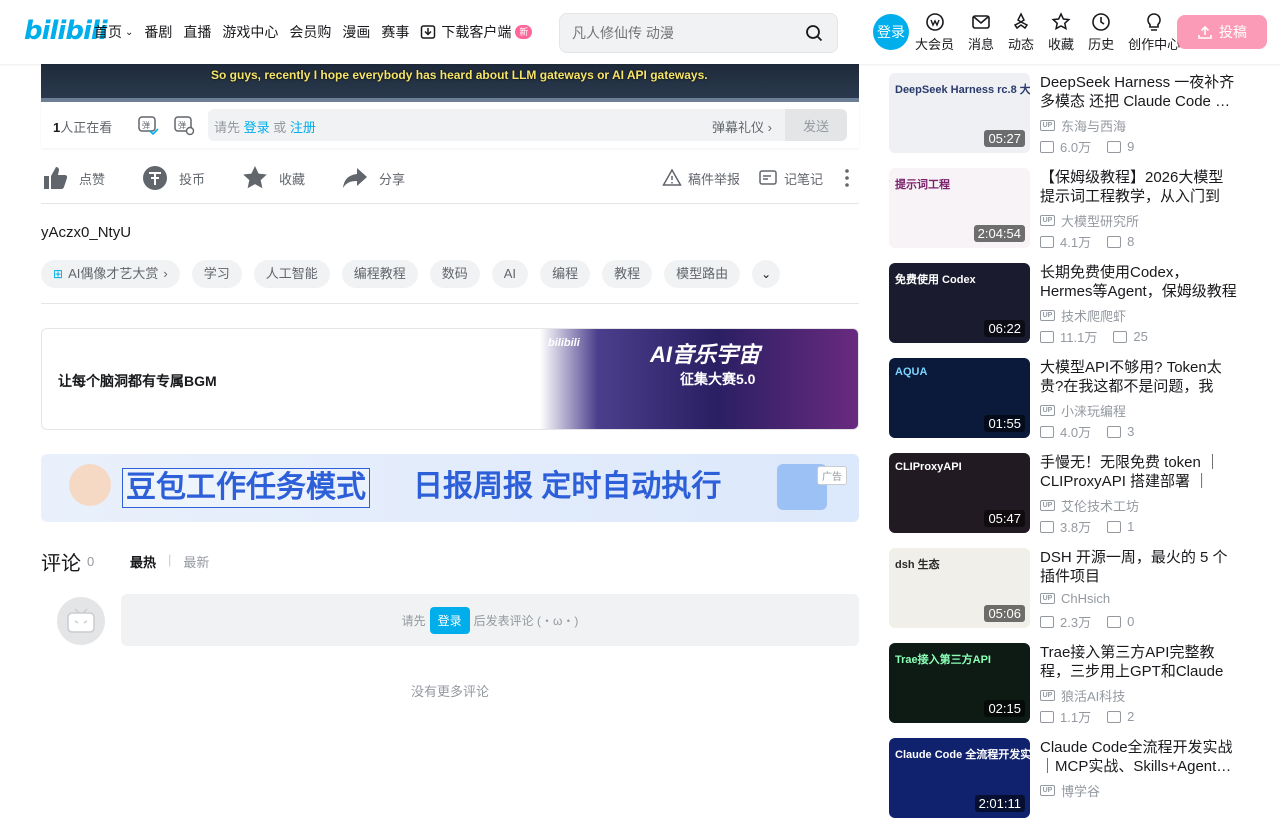 This screenshot has height=820, width=1280. What do you see at coordinates (1139, 567) in the screenshot?
I see `video-title: DSH 开源一周，最火的 5 个插件项目` at bounding box center [1139, 567].